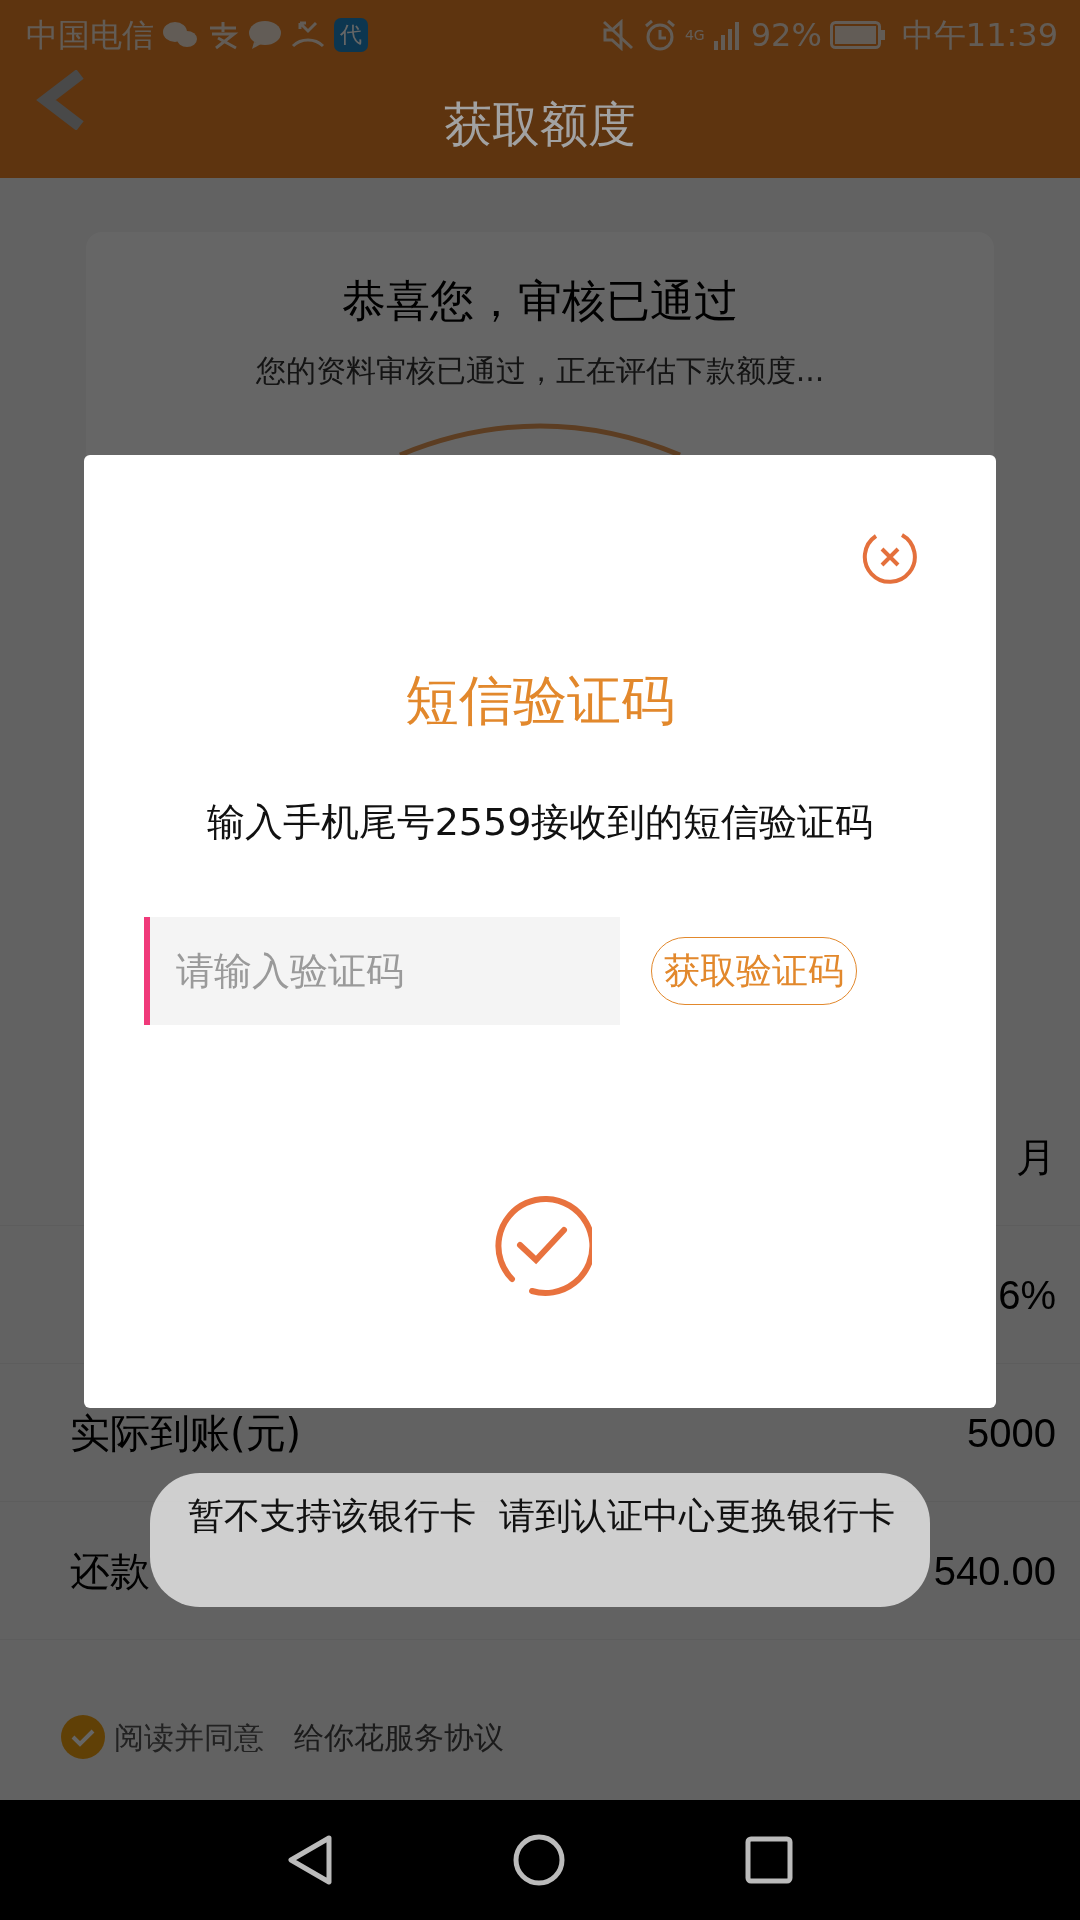 This screenshot has width=1080, height=1920. I want to click on battery-percent: 92%, so click(786, 35).